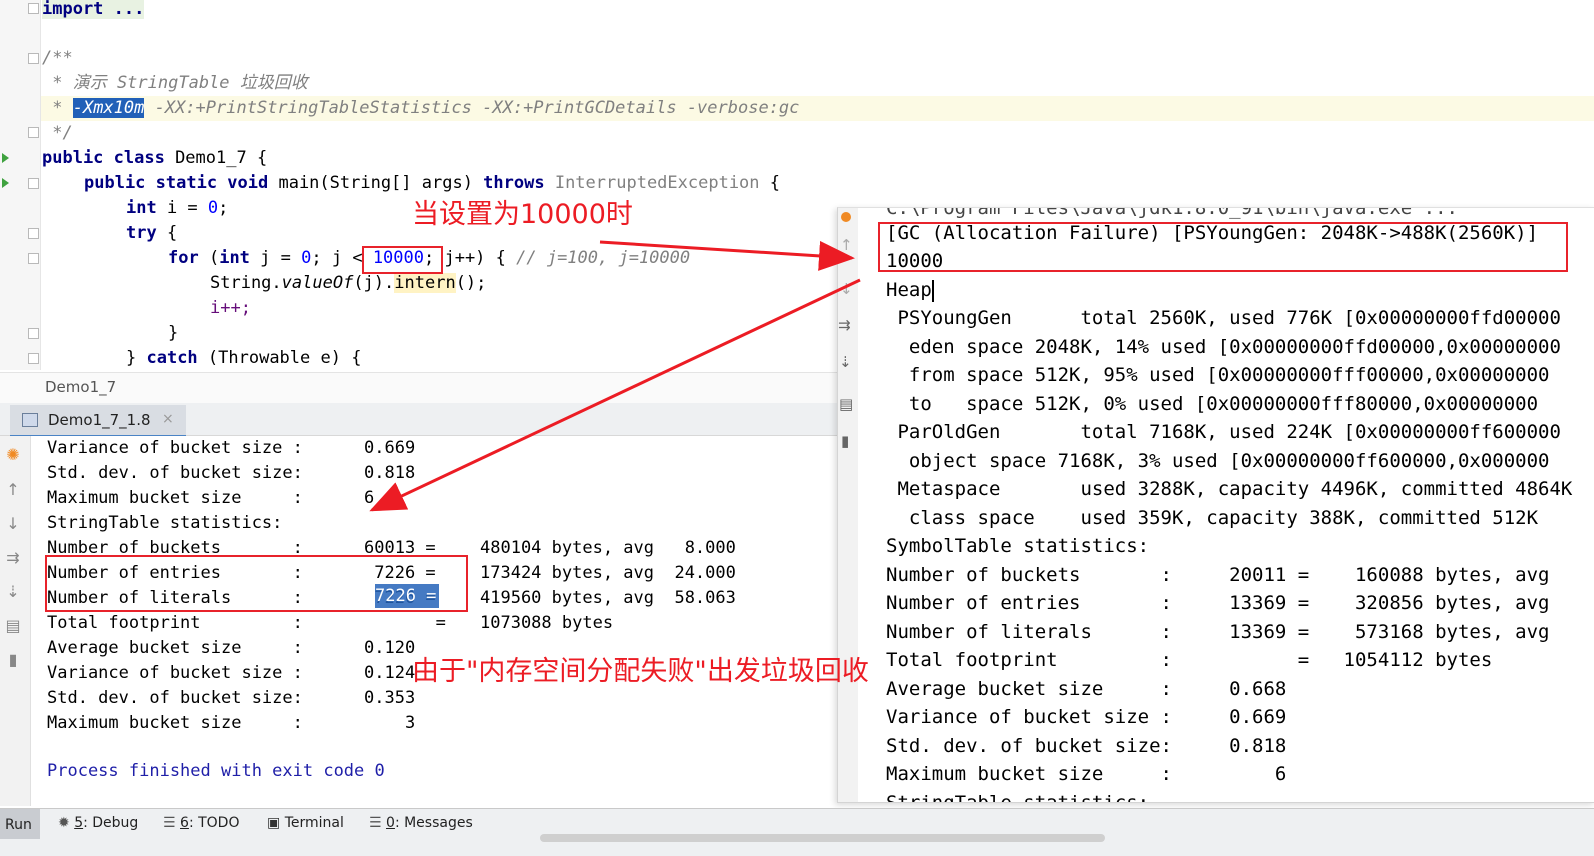  What do you see at coordinates (420, 387) in the screenshot?
I see `breadcrumb: Demo1_7` at bounding box center [420, 387].